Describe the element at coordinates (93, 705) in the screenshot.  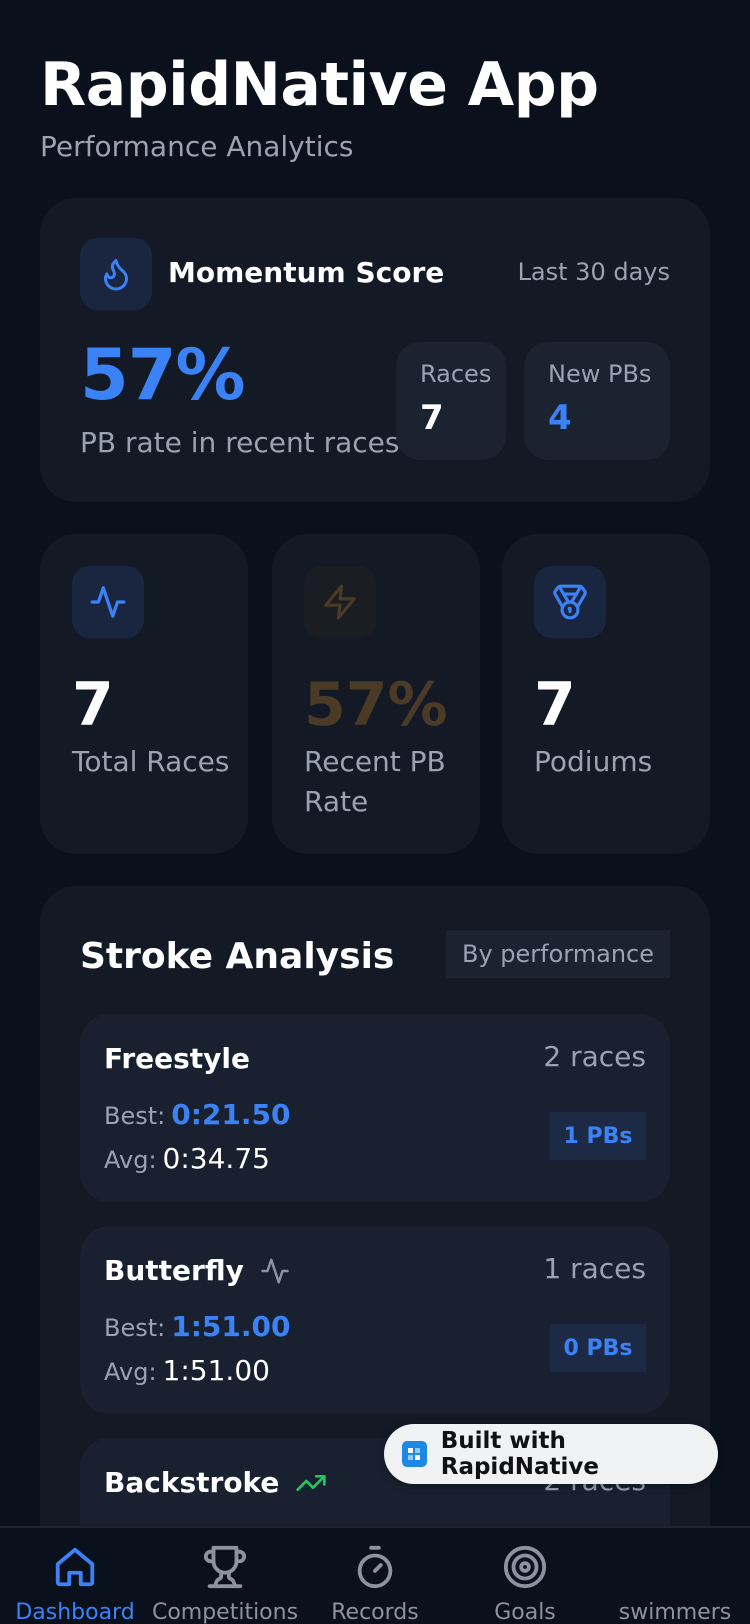
I see `total-races-value: 7` at that location.